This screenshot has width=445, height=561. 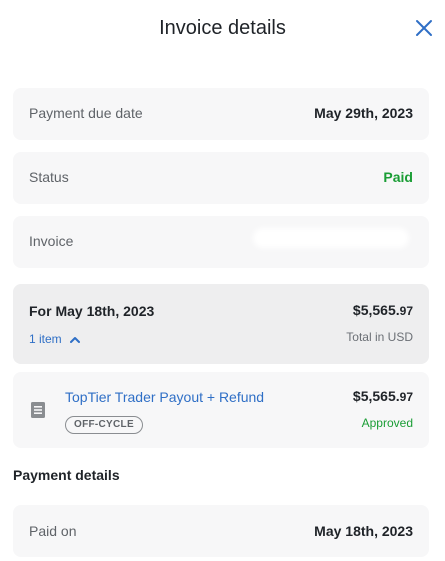 What do you see at coordinates (221, 114) in the screenshot?
I see `due-date-row: Payment due date May 29th, 2023` at bounding box center [221, 114].